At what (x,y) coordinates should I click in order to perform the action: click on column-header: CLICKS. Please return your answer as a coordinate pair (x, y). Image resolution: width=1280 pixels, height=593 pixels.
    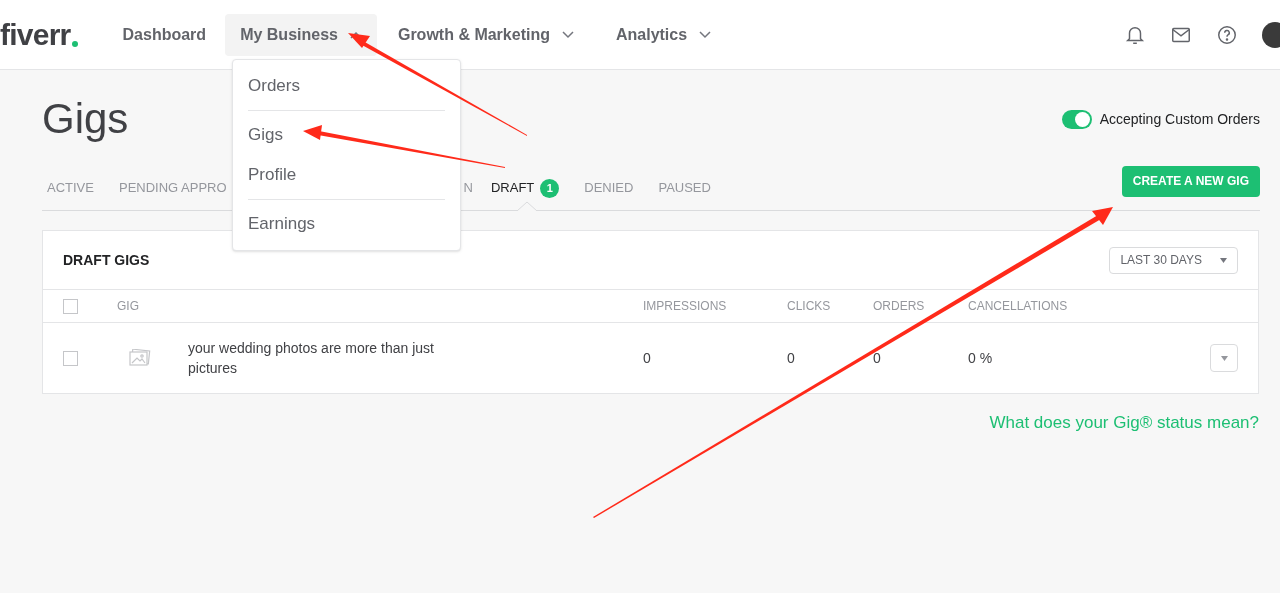
    Looking at the image, I should click on (809, 306).